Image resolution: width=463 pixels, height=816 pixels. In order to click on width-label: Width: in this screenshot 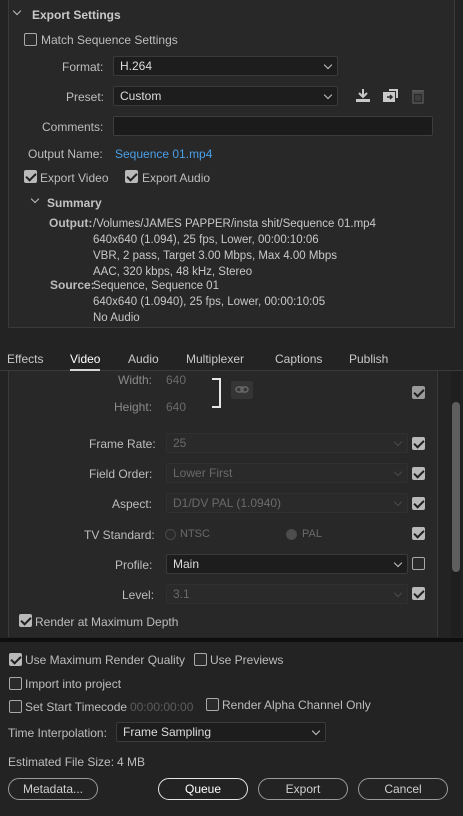, I will do `click(135, 380)`.